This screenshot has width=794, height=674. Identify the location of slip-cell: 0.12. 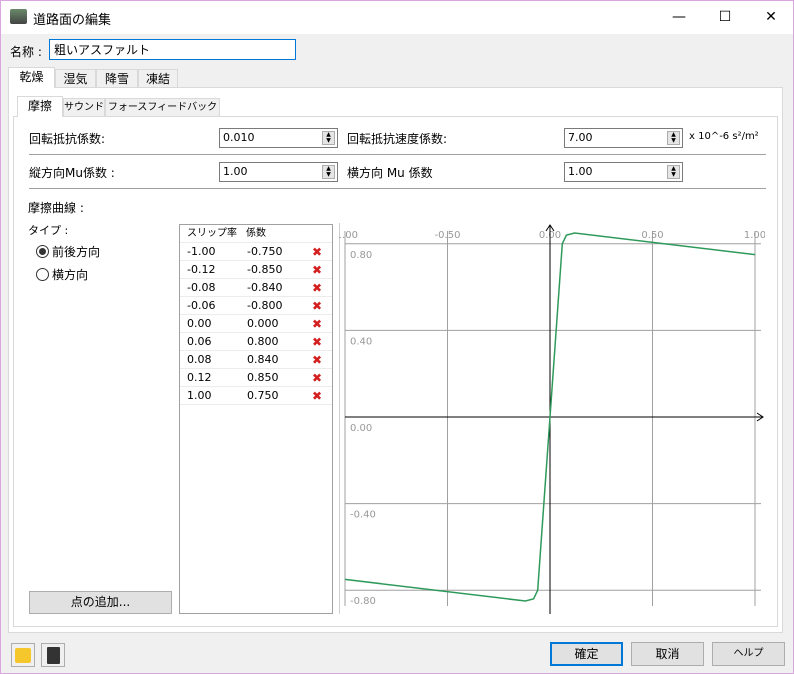
(199, 378).